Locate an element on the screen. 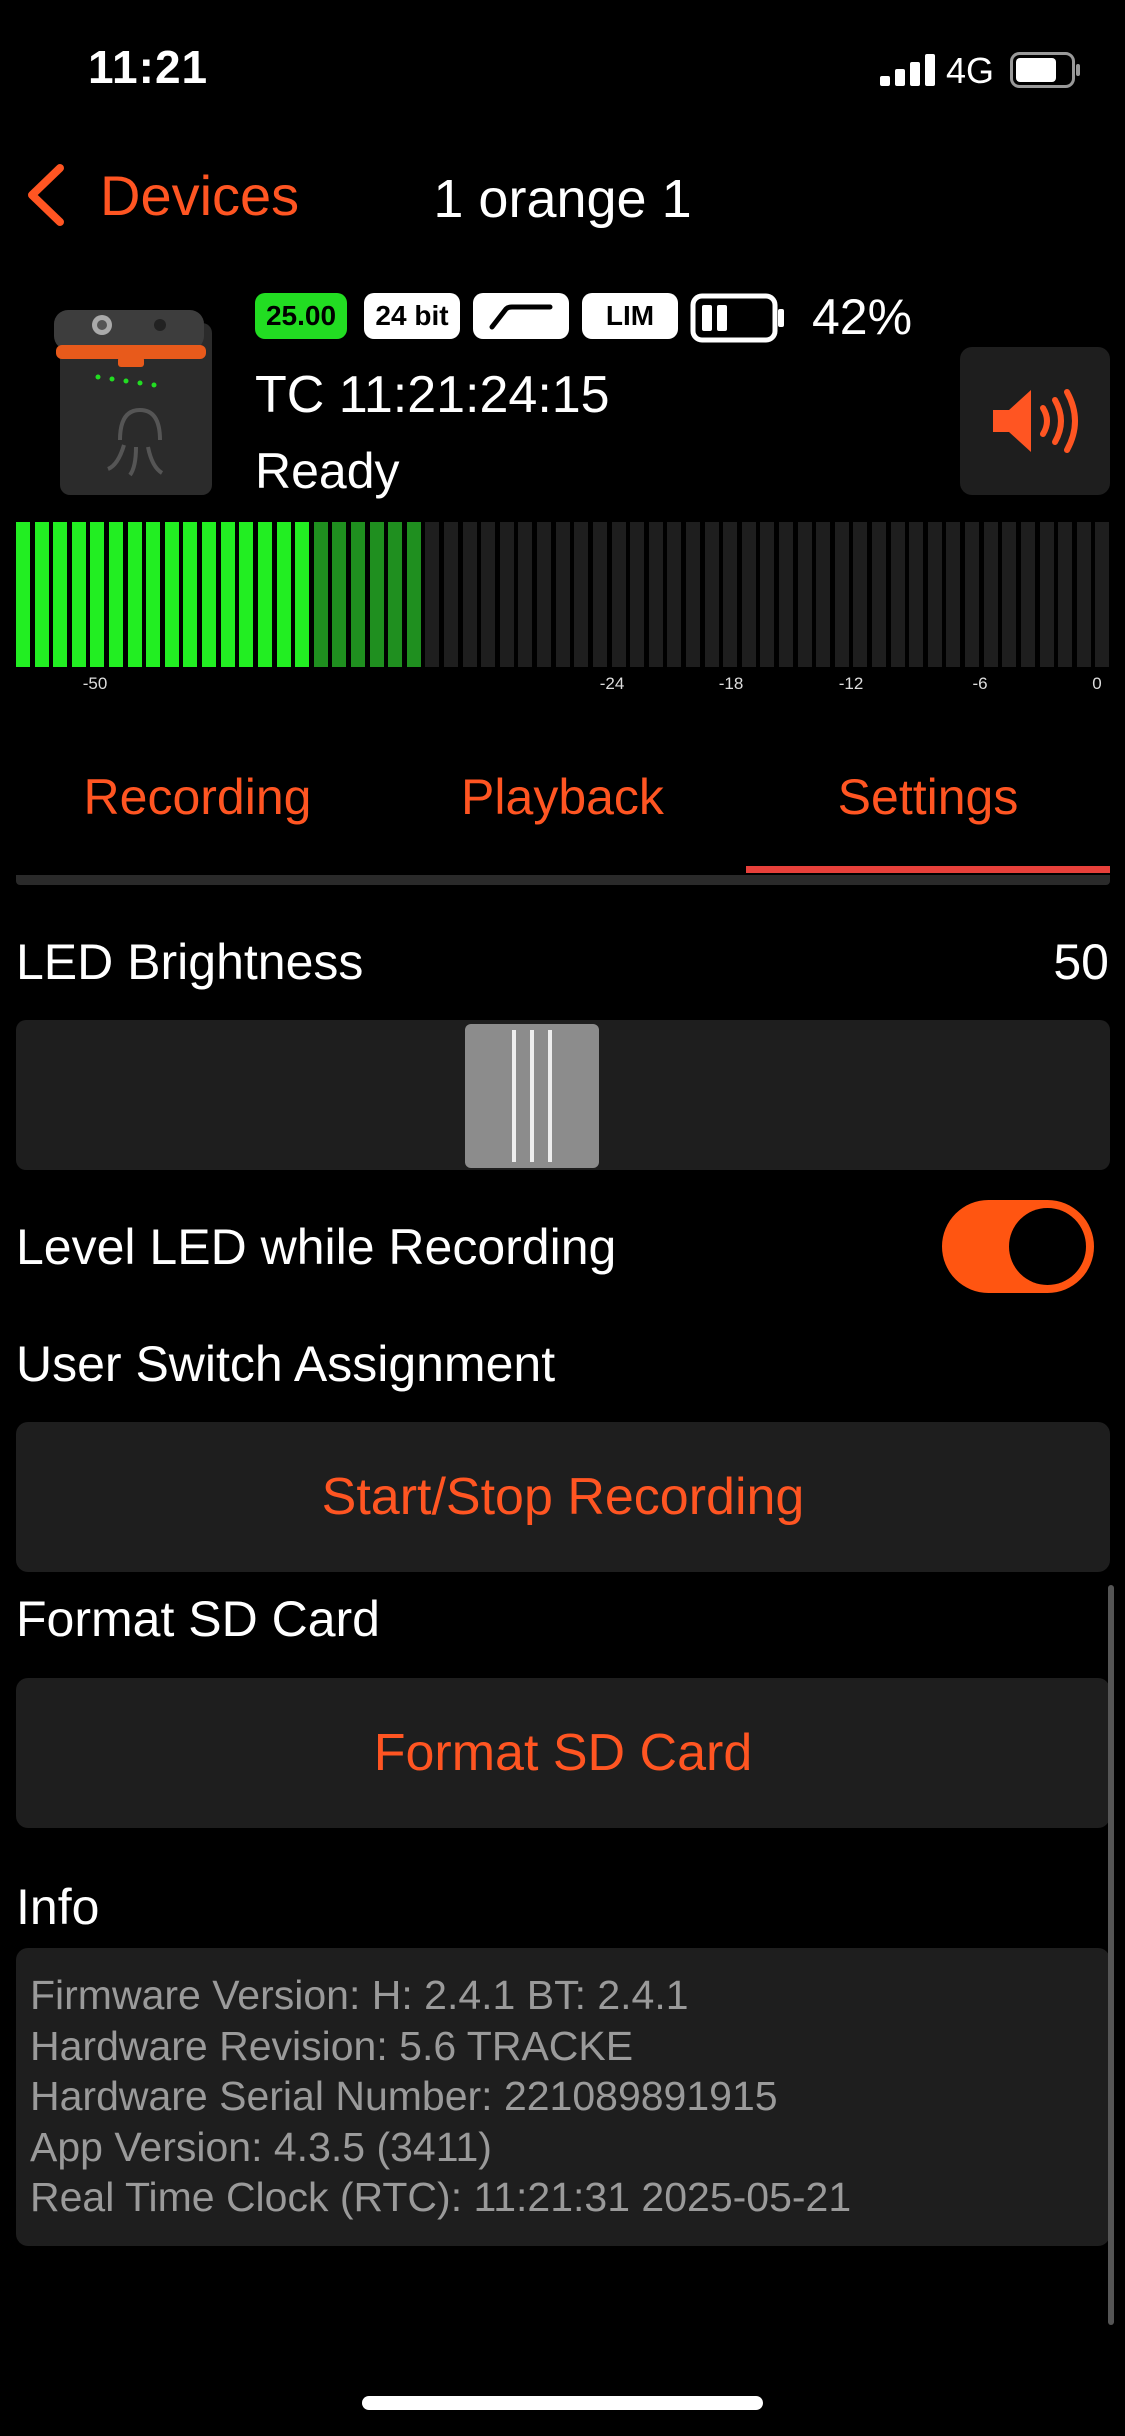 The width and height of the screenshot is (1125, 2436). format-sd-card-button: Format SD Card is located at coordinates (563, 1753).